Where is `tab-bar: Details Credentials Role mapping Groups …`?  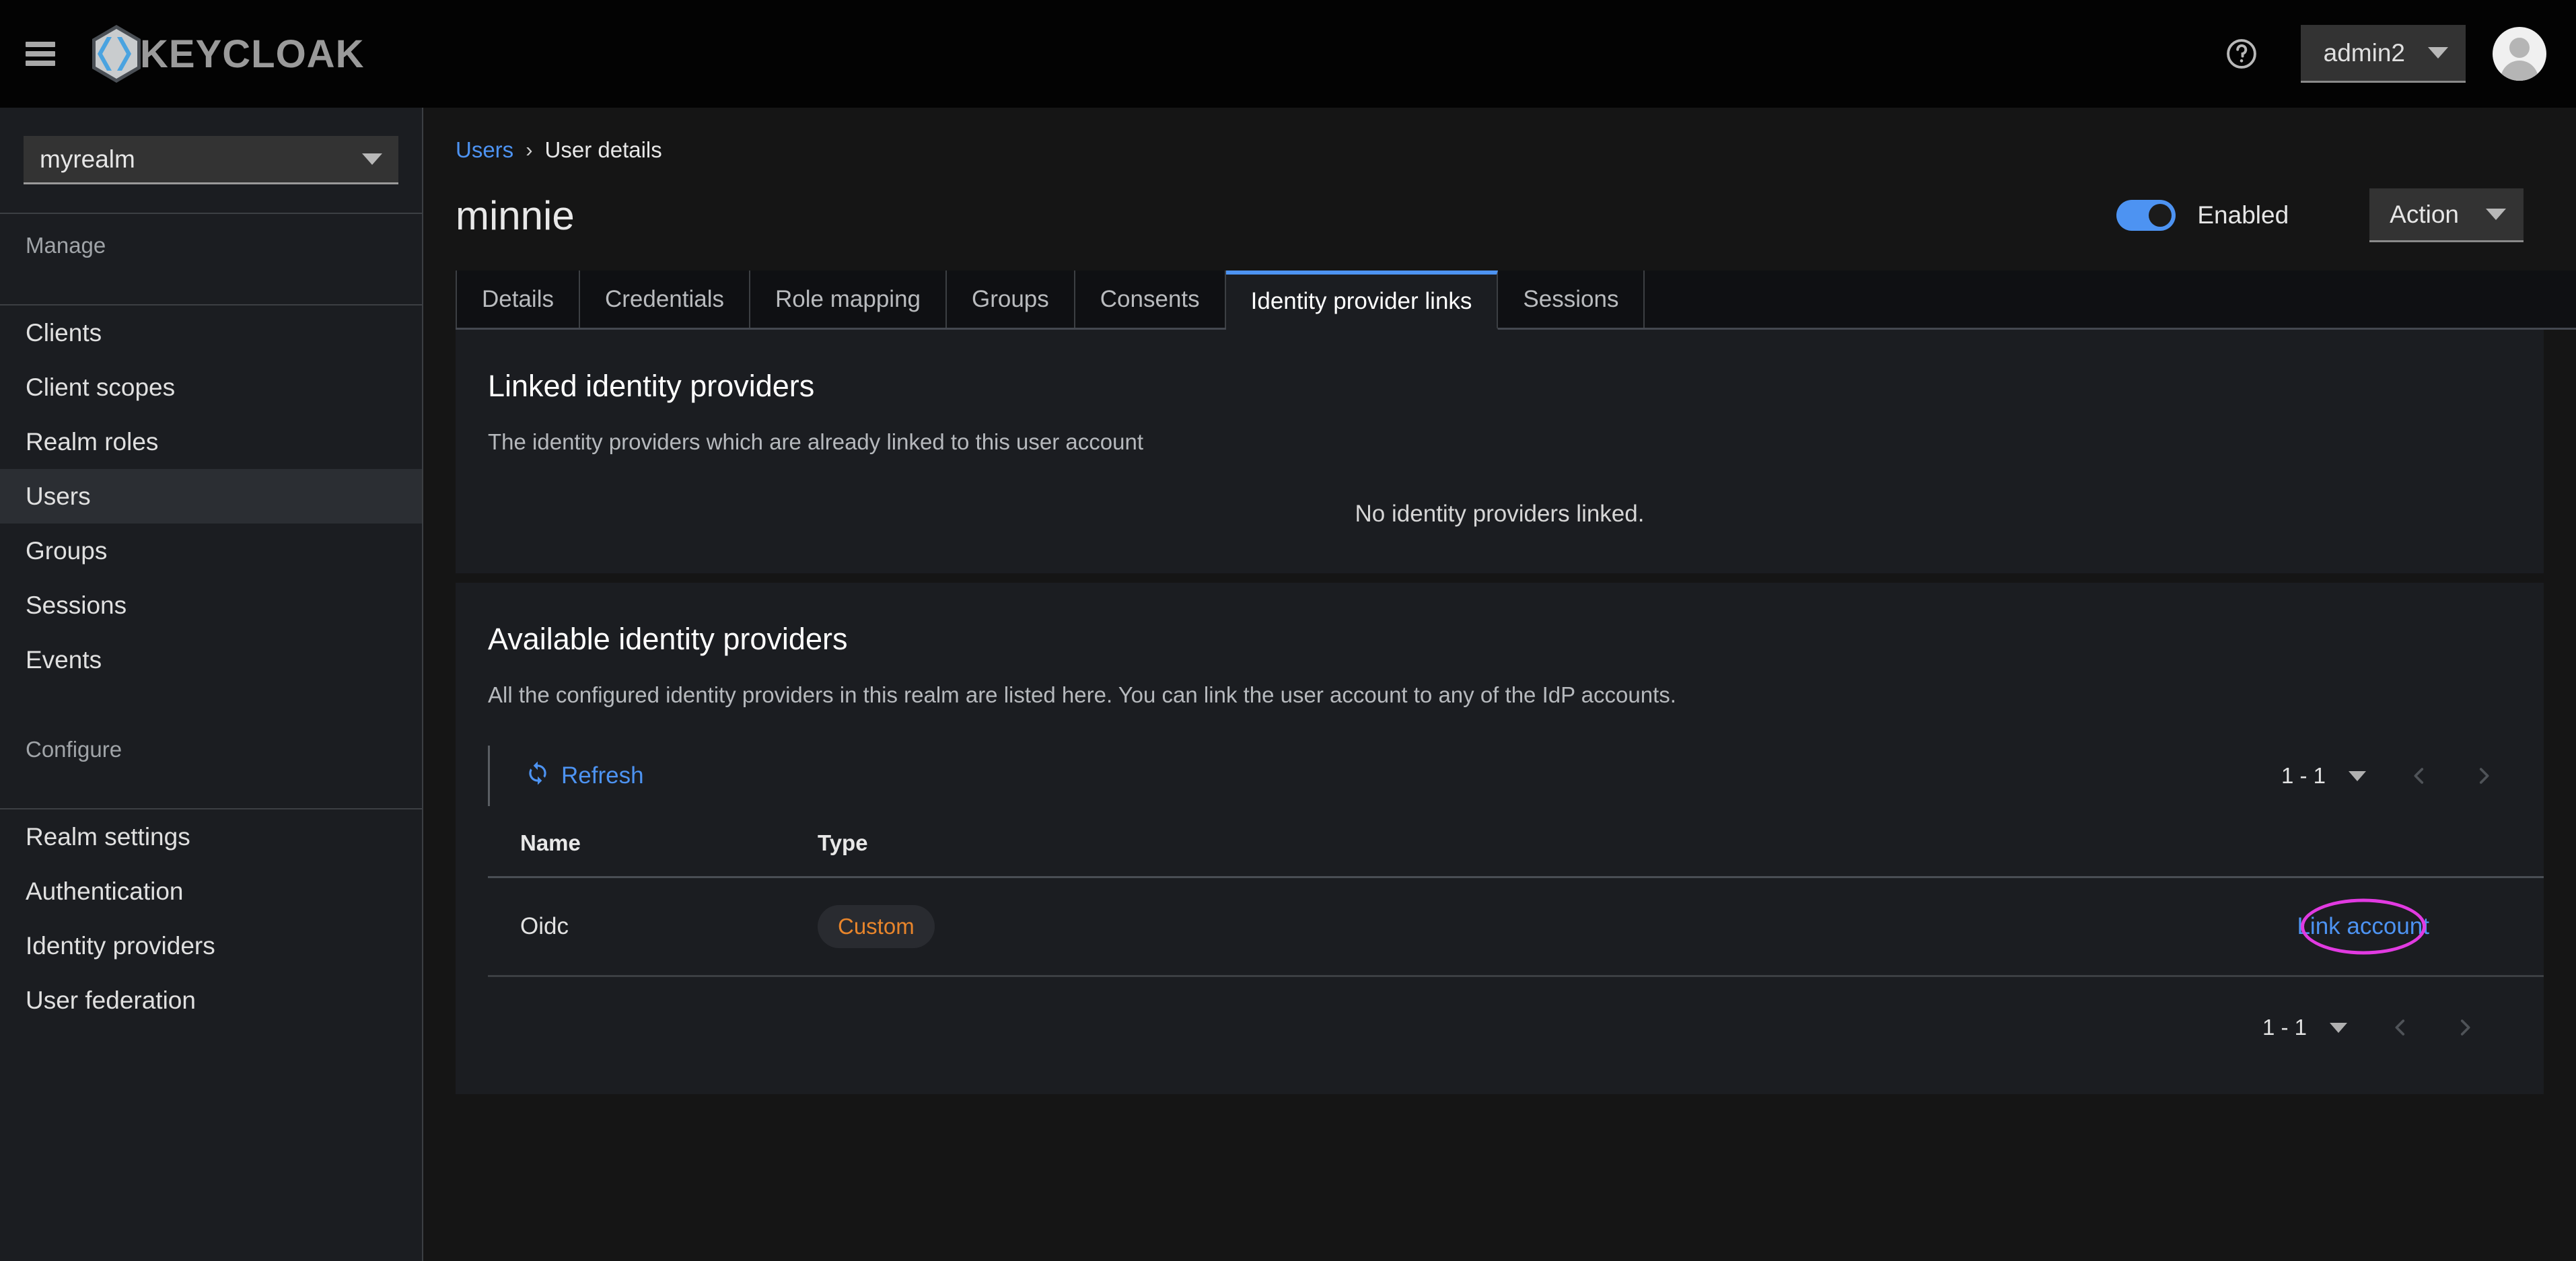
tab-bar: Details Credentials Role mapping Groups … is located at coordinates (1516, 300).